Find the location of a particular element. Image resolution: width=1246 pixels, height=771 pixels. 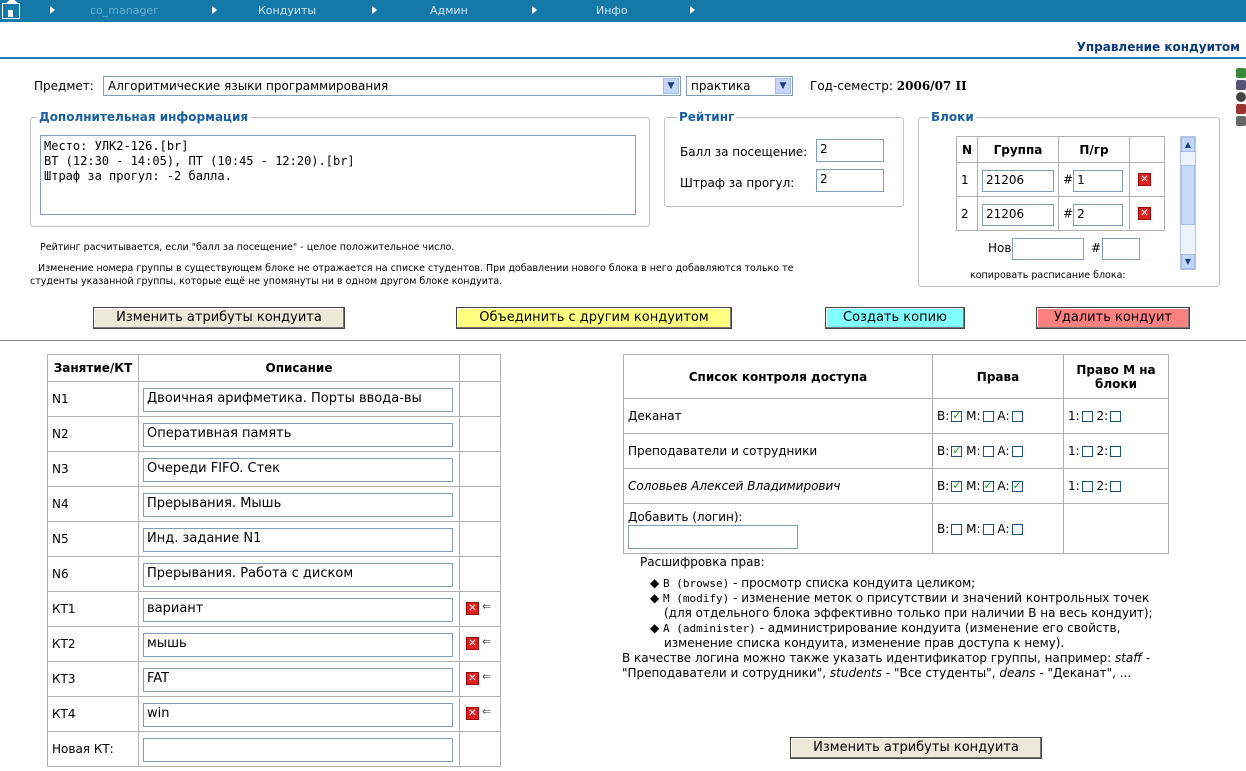

lesson-id: КТ4 is located at coordinates (93, 714).